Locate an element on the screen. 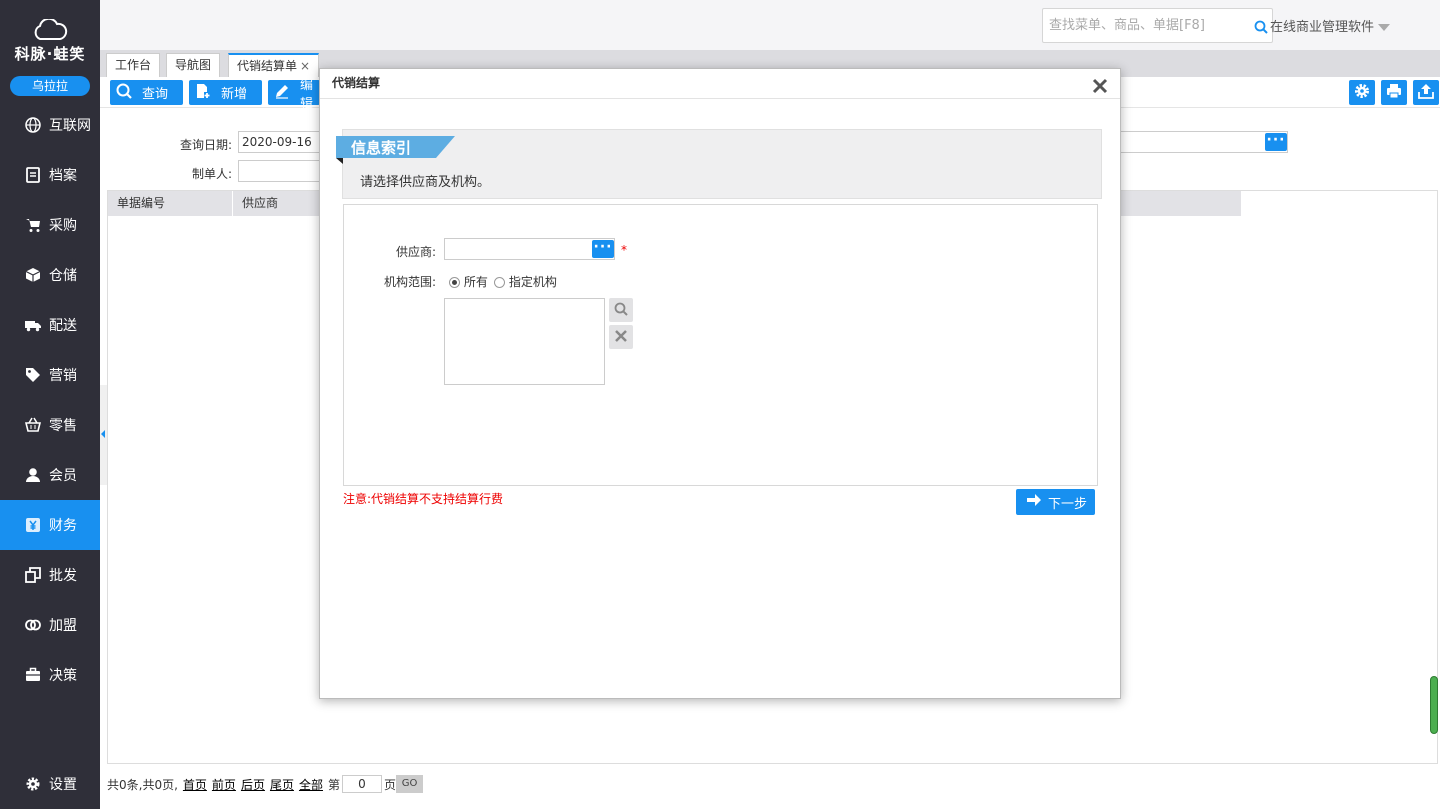 The image size is (1440, 809). sidebar-item-settings: 设置 is located at coordinates (50, 784).